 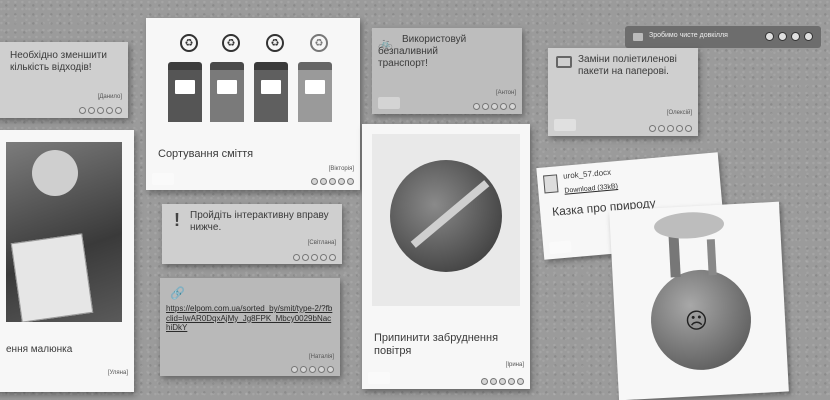 What do you see at coordinates (177, 293) in the screenshot?
I see `link-icon: 🔗` at bounding box center [177, 293].